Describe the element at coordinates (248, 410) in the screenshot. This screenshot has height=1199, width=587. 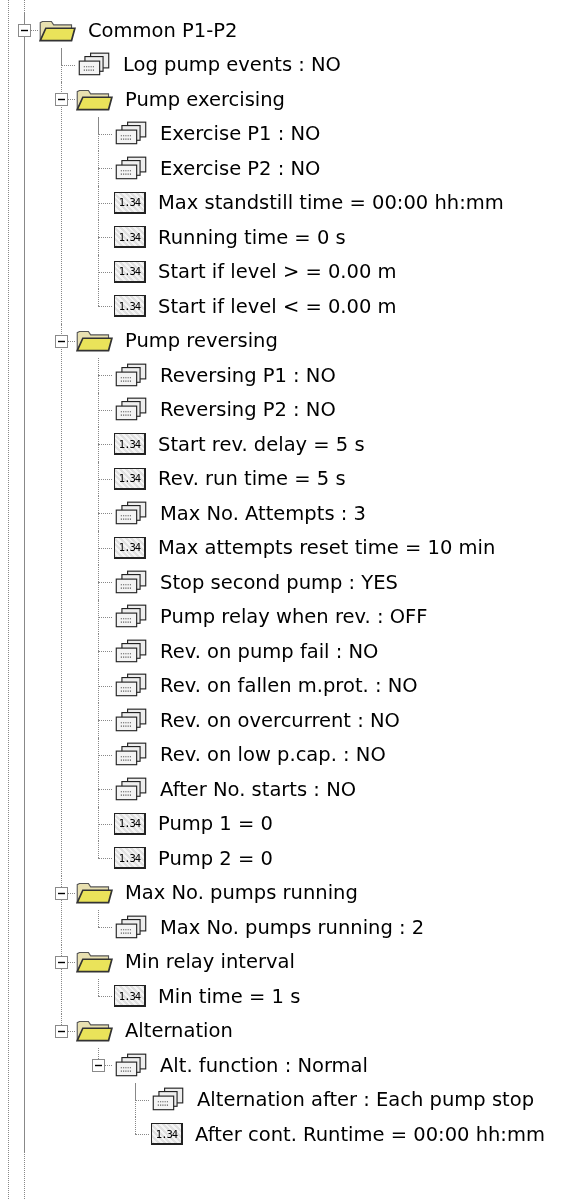
I see `tree-item: Reversing P2 : NO` at that location.